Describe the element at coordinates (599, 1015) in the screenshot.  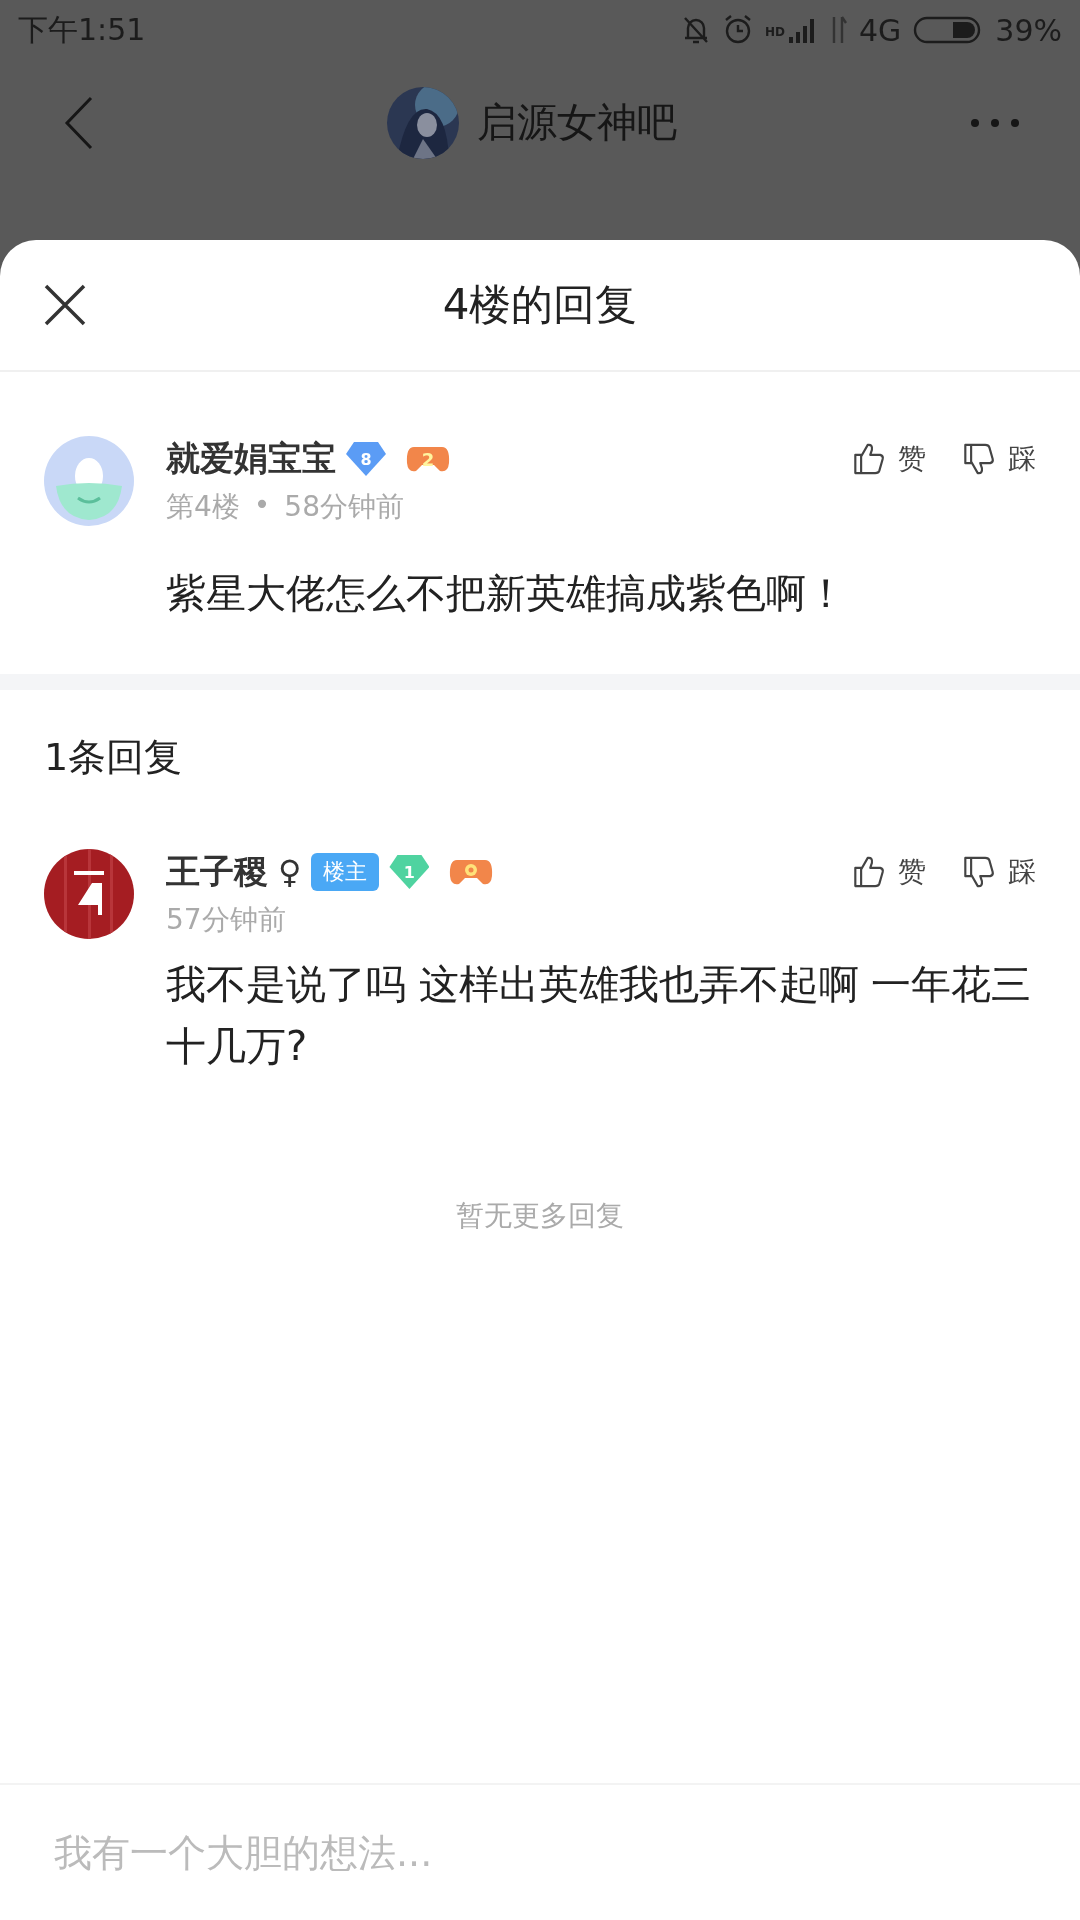
I see `comment-text: 我不是说了吗 这样出英雄我也弄不起啊 一年花三十几万?` at that location.